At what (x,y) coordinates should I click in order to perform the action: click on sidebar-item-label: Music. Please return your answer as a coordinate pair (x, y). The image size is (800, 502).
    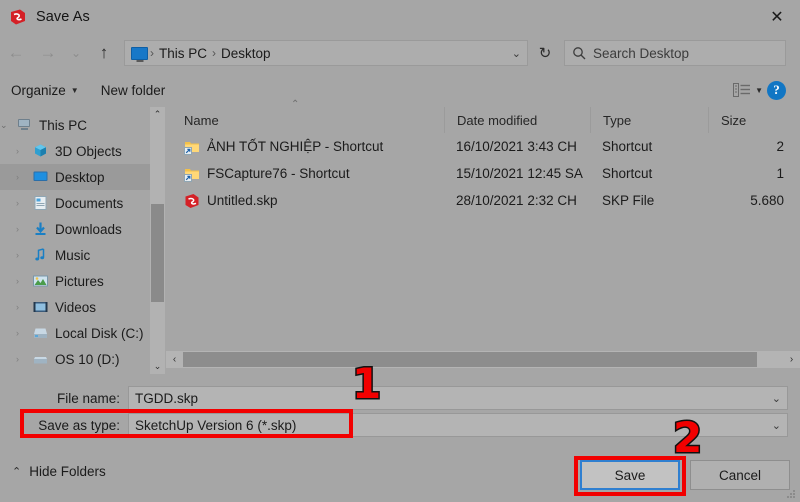
    Looking at the image, I should click on (73, 255).